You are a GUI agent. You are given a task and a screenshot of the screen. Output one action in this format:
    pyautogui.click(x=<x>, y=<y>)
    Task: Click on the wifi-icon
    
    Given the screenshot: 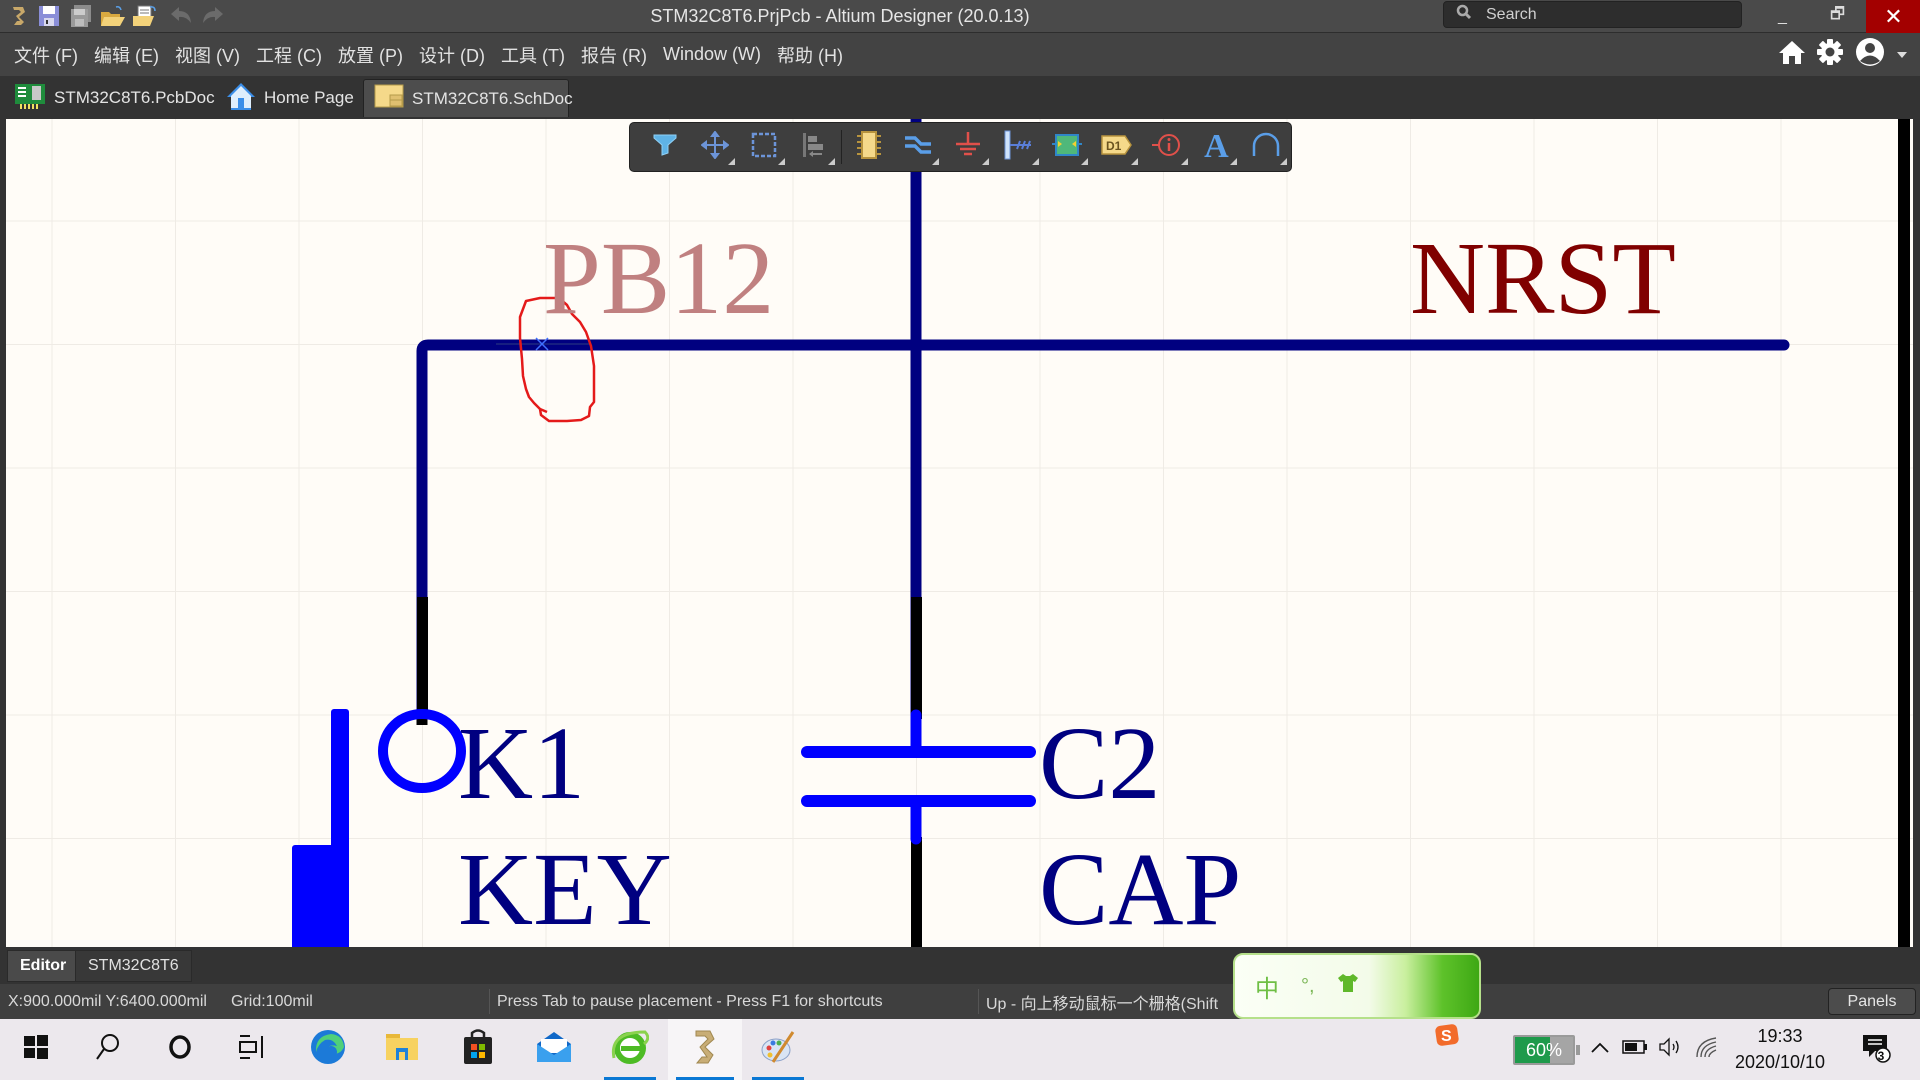 What is the action you would take?
    pyautogui.click(x=1707, y=1049)
    